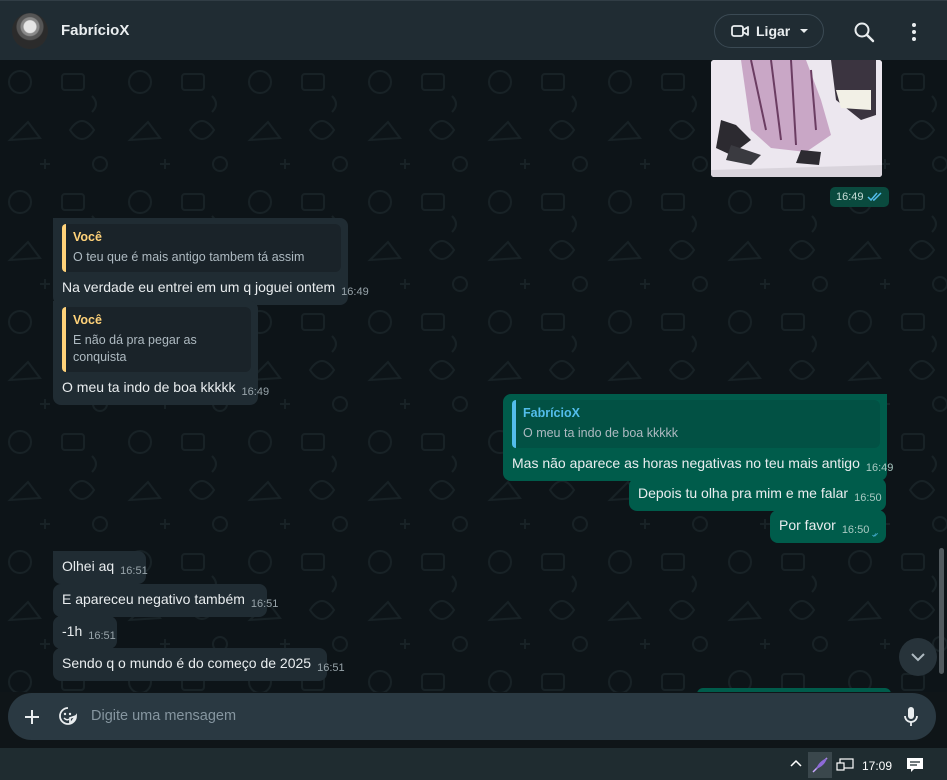 The image size is (947, 780). I want to click on scroll-to-bottom-button, so click(918, 657).